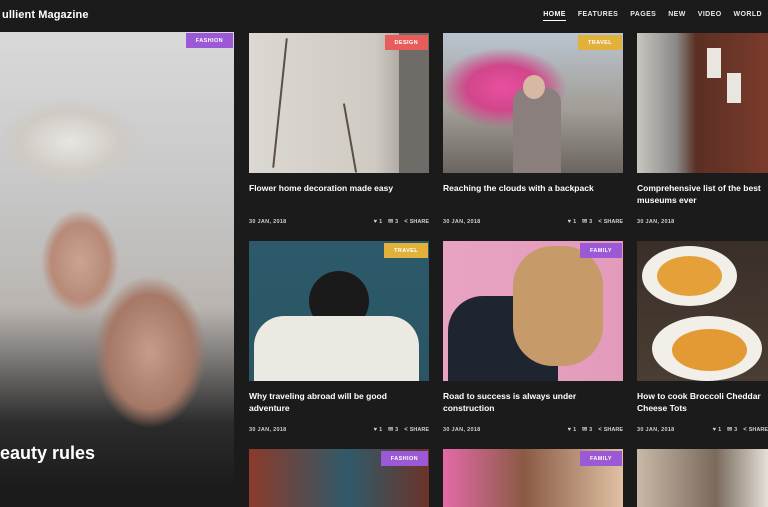 This screenshot has height=507, width=768. What do you see at coordinates (677, 16) in the screenshot?
I see `nav-new: NEW` at bounding box center [677, 16].